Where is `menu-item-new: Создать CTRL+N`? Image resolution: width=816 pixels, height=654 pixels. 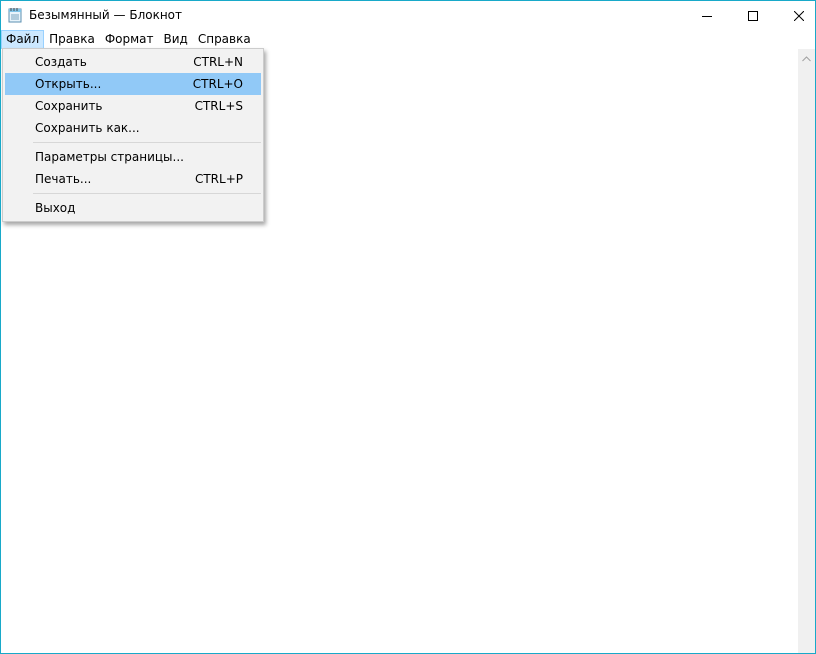
menu-item-new: Создать CTRL+N is located at coordinates (133, 62).